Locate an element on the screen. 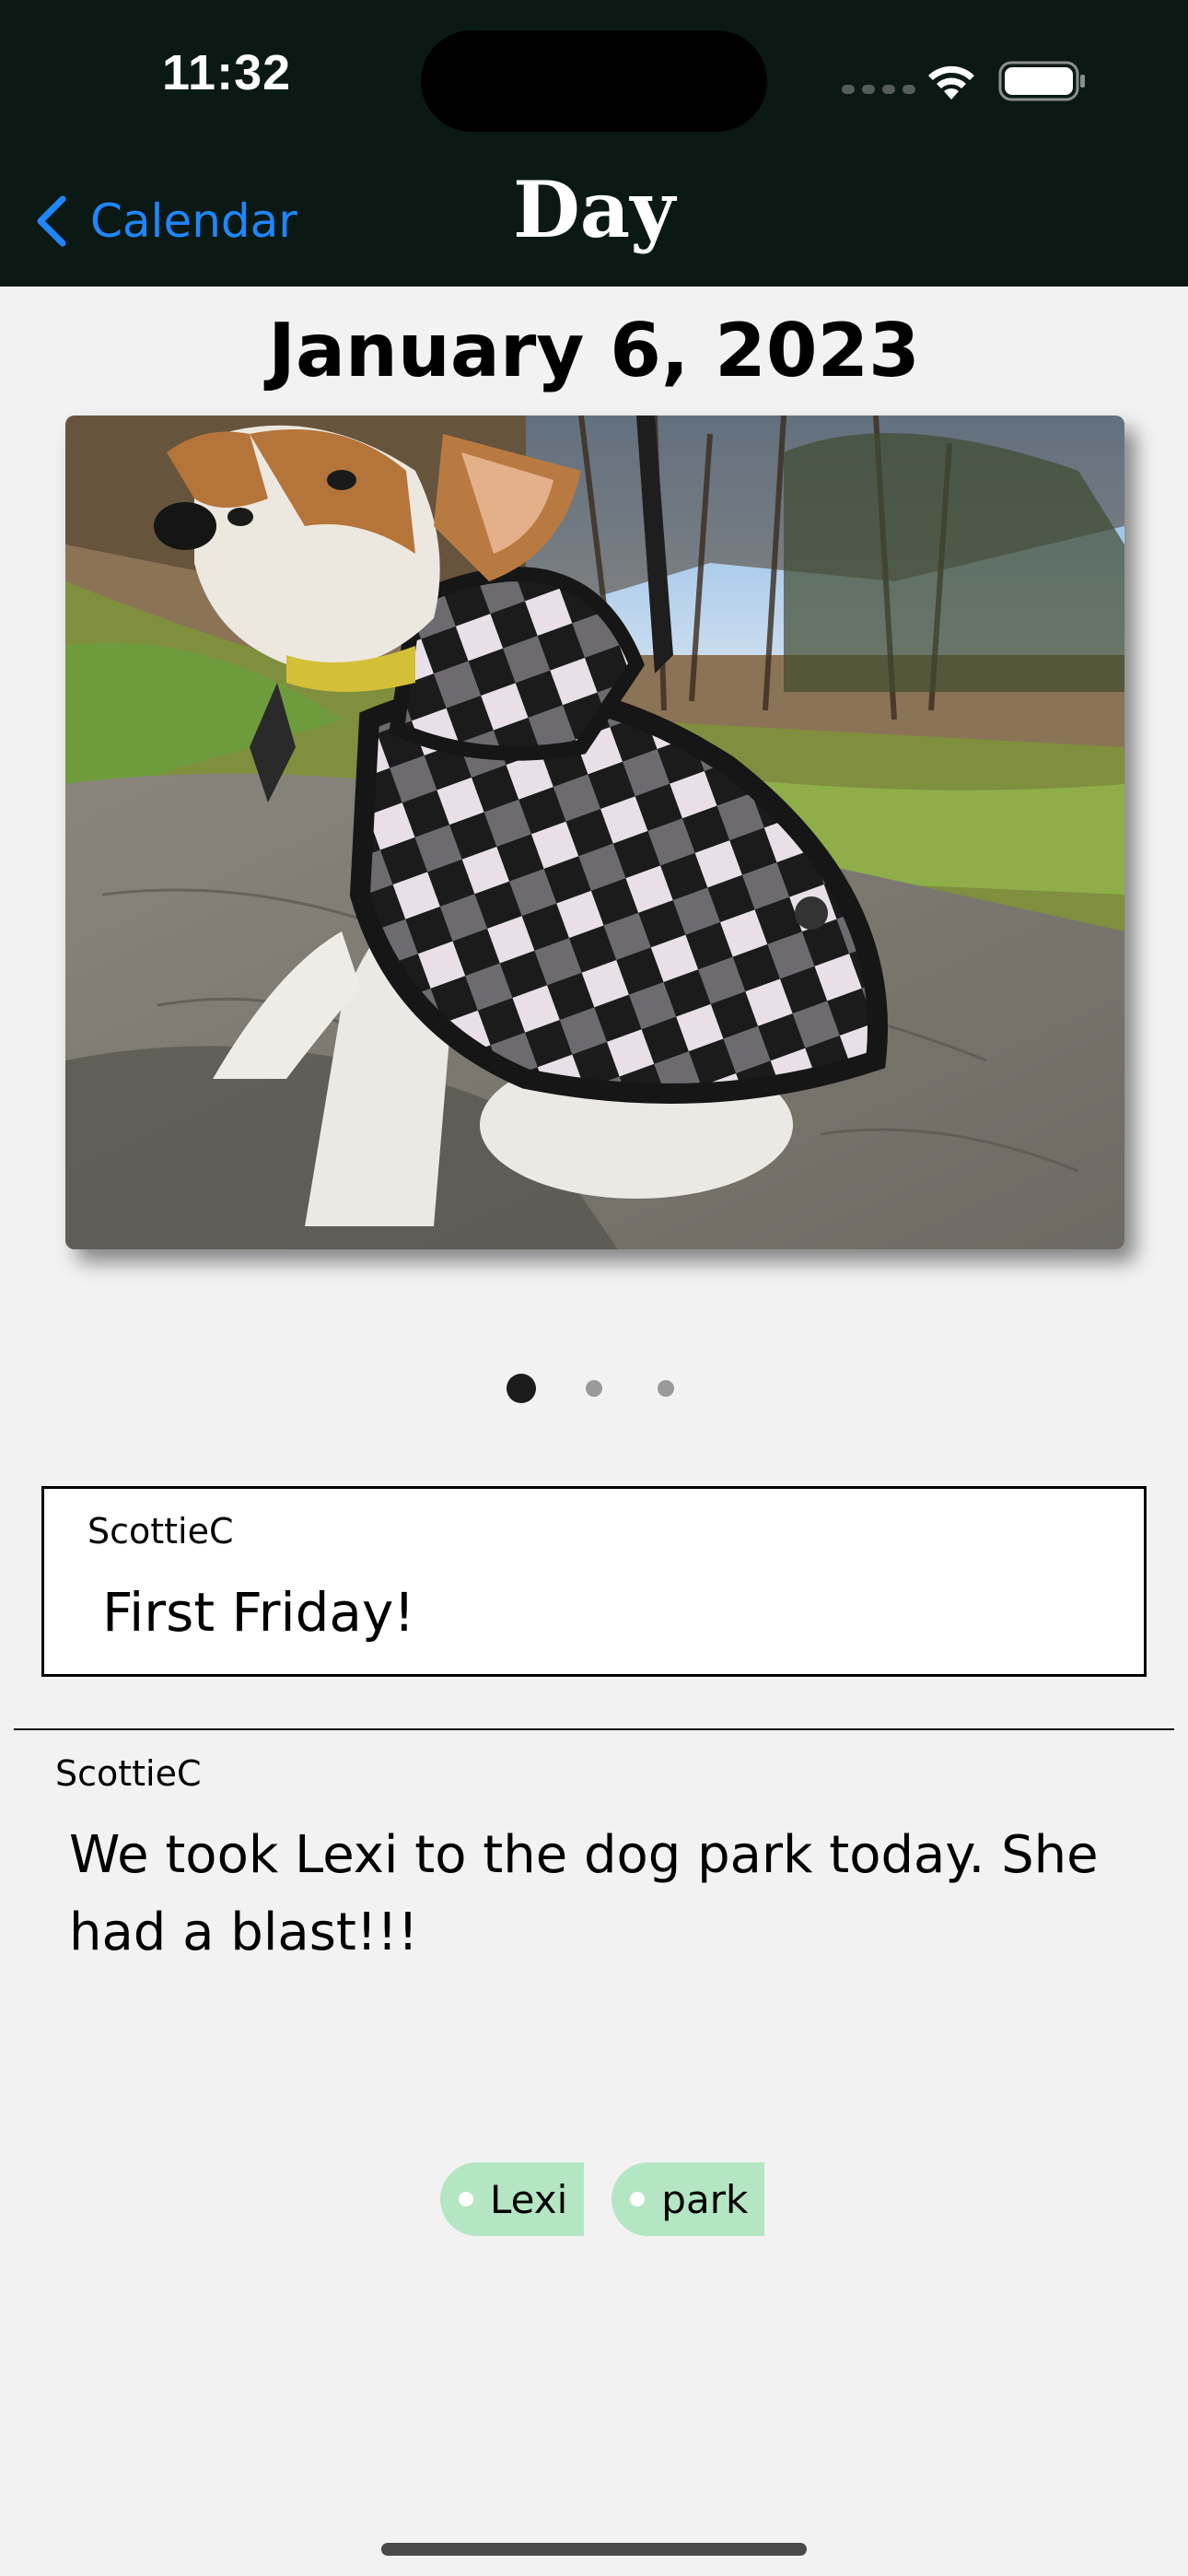 The height and width of the screenshot is (2576, 1188). tag-list: Lexi park is located at coordinates (602, 2199).